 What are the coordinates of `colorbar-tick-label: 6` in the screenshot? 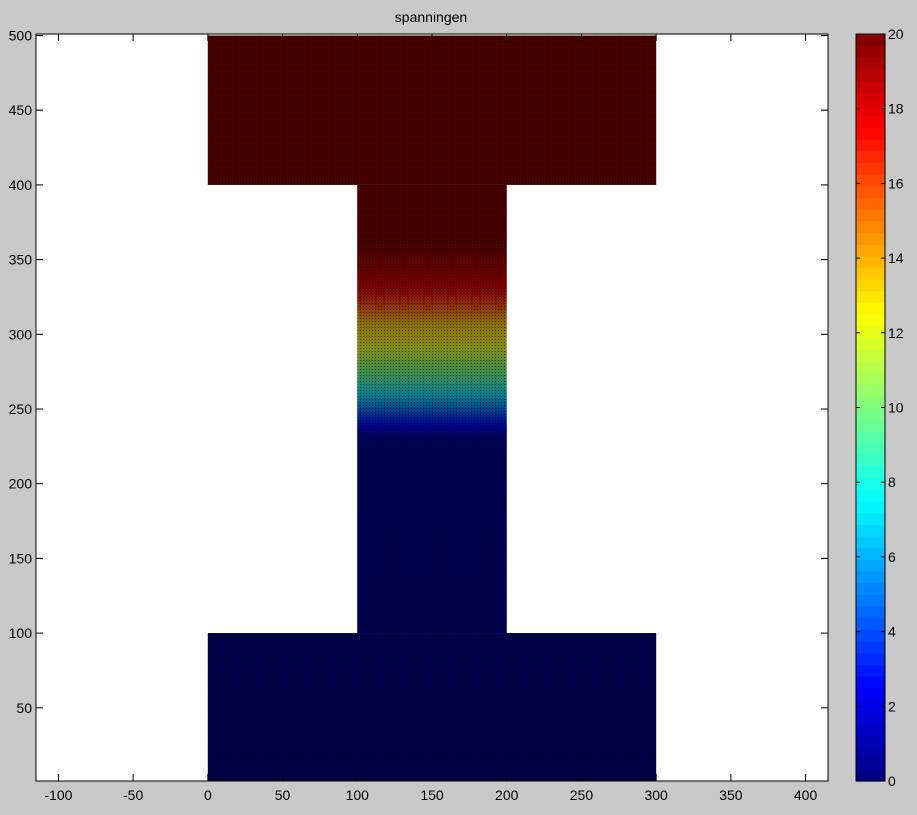 It's located at (892, 557).